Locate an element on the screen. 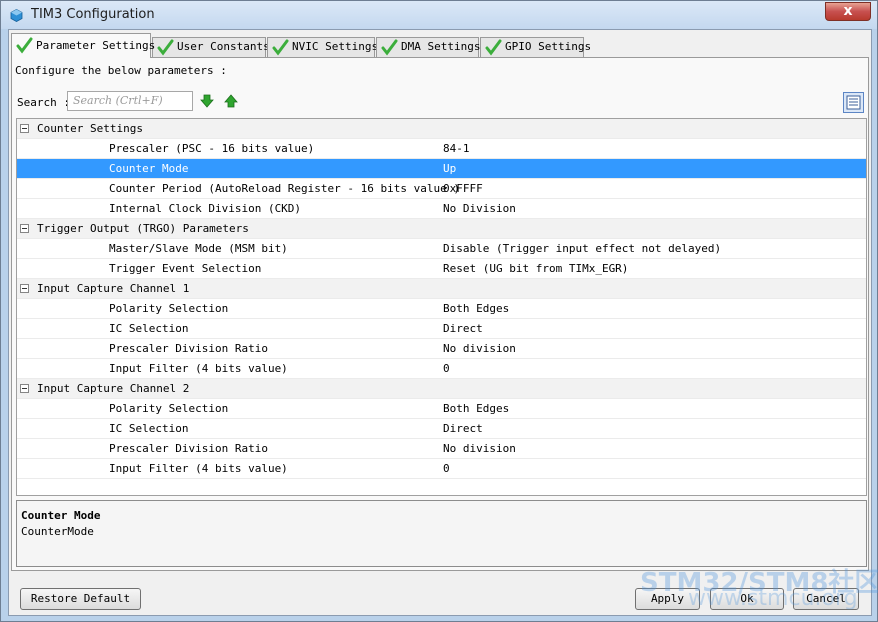  tab-label: GPIO Settings is located at coordinates (548, 46).